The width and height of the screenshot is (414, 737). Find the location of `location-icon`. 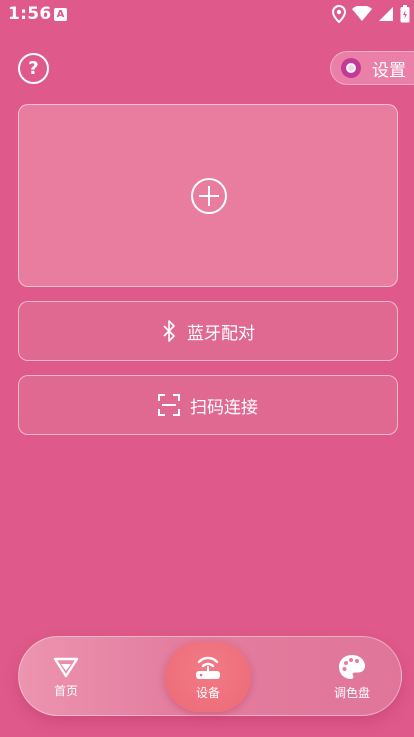

location-icon is located at coordinates (339, 14).